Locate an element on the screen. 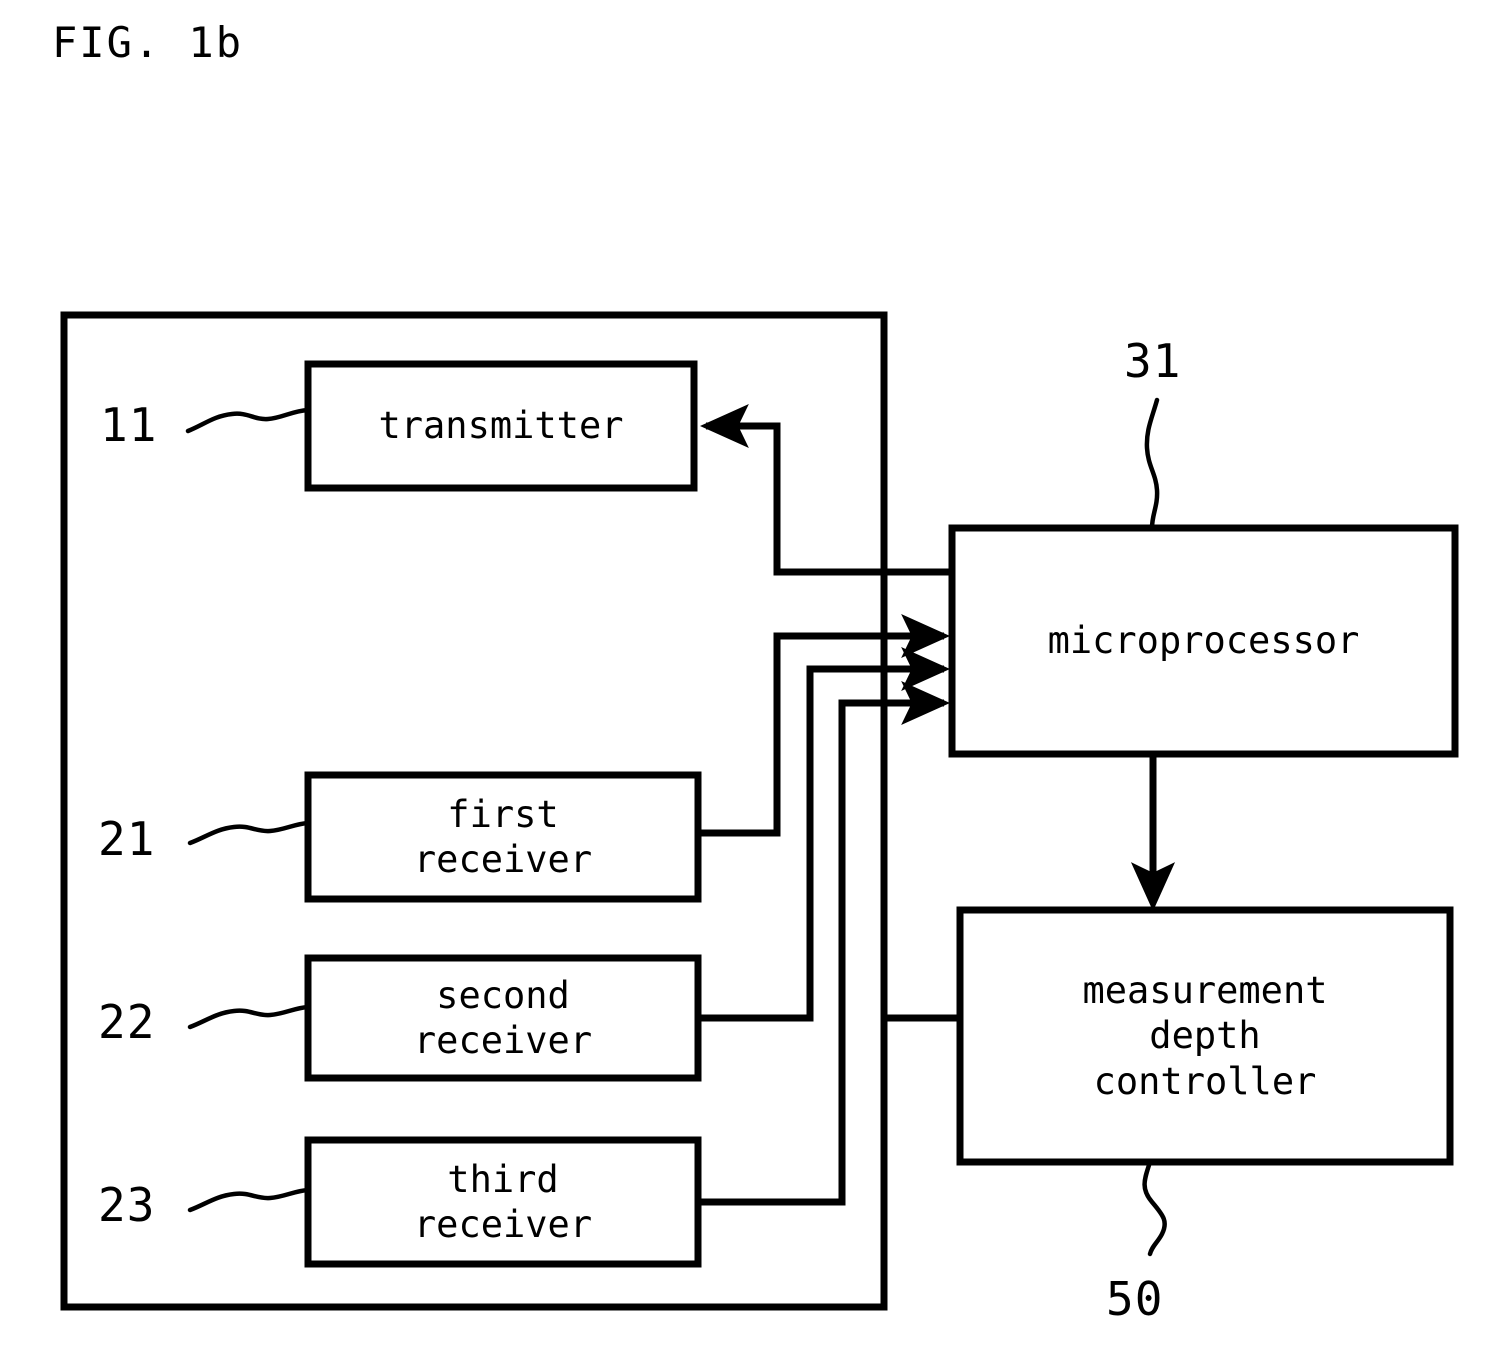 The width and height of the screenshot is (1509, 1353). second-receiver-box is located at coordinates (503, 1018).